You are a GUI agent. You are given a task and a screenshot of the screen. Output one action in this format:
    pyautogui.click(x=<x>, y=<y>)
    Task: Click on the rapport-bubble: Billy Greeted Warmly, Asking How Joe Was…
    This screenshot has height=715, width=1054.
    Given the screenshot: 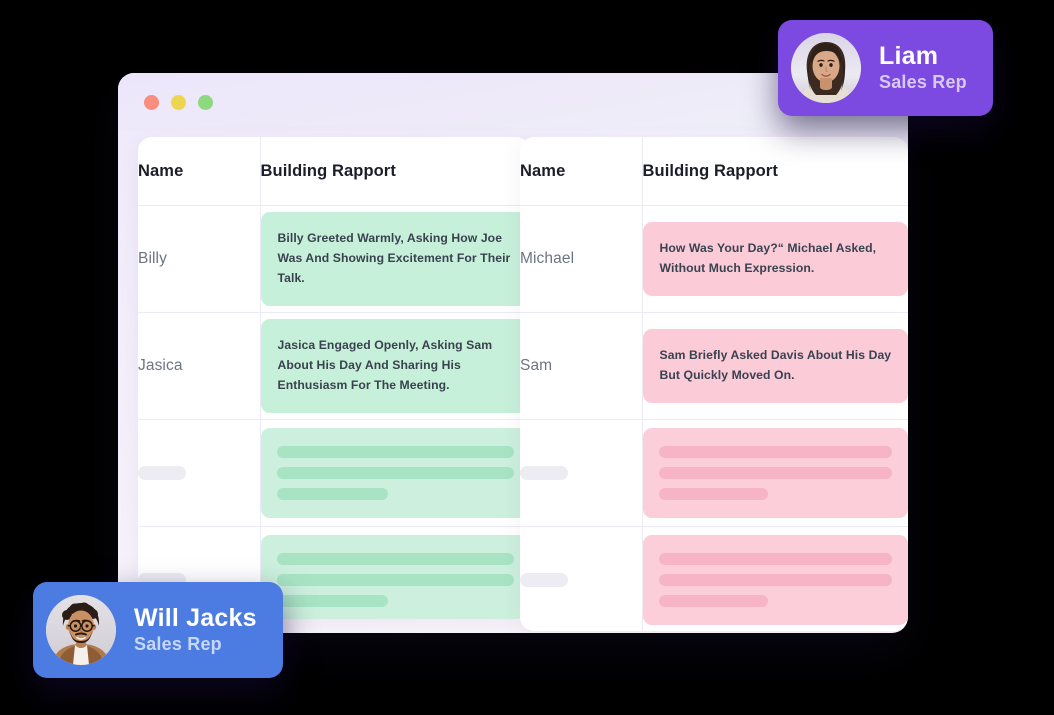 What is the action you would take?
    pyautogui.click(x=395, y=259)
    